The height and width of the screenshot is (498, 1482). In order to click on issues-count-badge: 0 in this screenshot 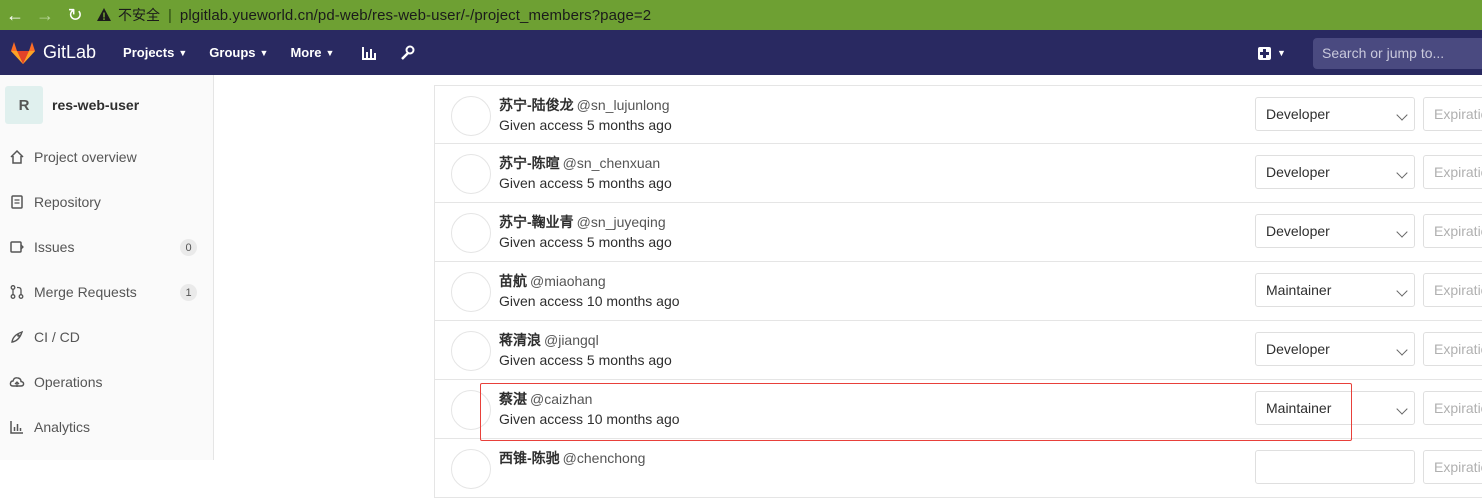, I will do `click(188, 247)`.